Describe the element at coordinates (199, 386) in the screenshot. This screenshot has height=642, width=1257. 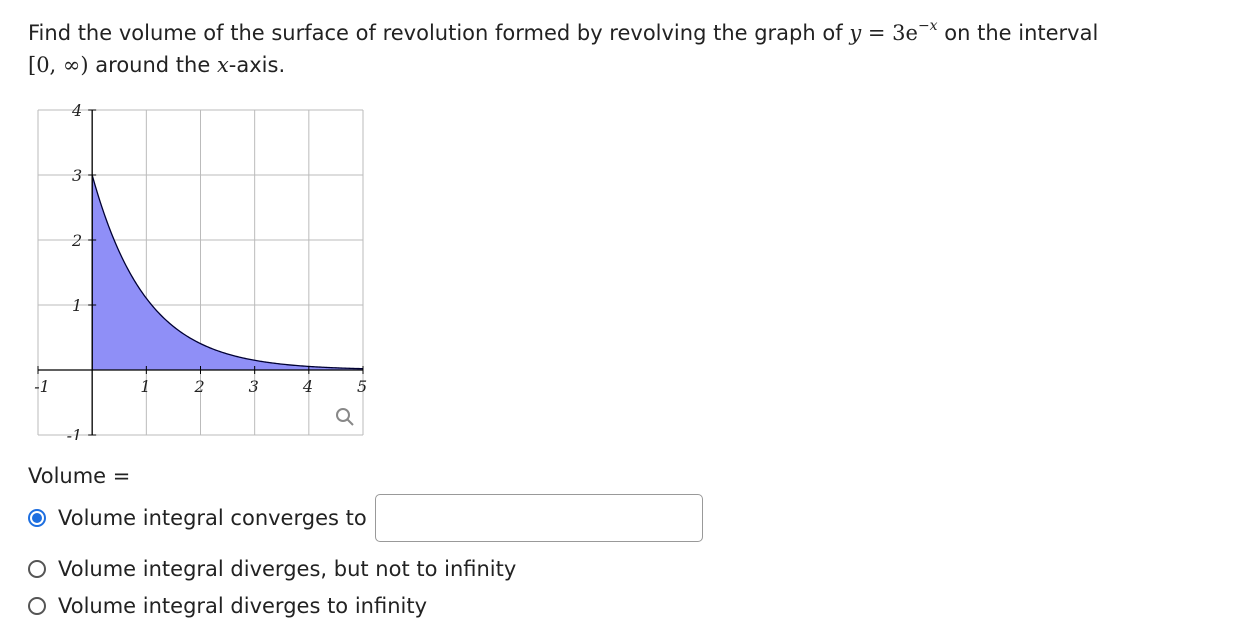
I see `x-tick-label: 2` at that location.